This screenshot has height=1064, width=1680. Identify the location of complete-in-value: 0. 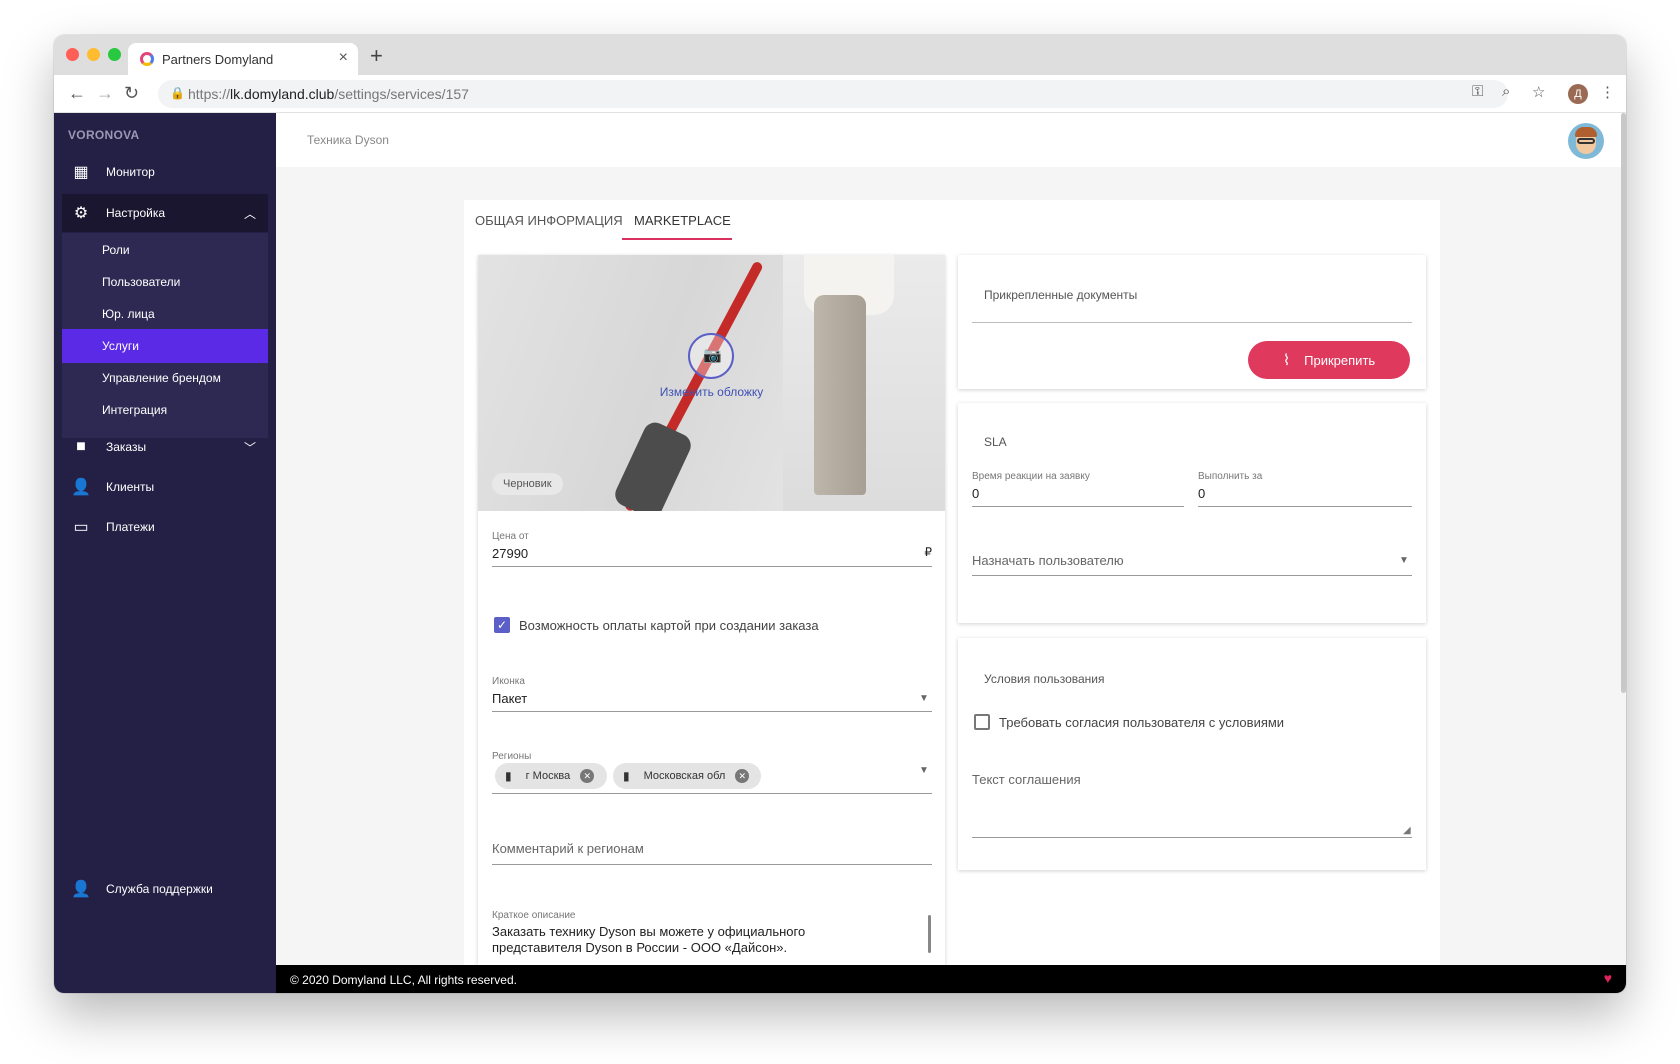
(1305, 493).